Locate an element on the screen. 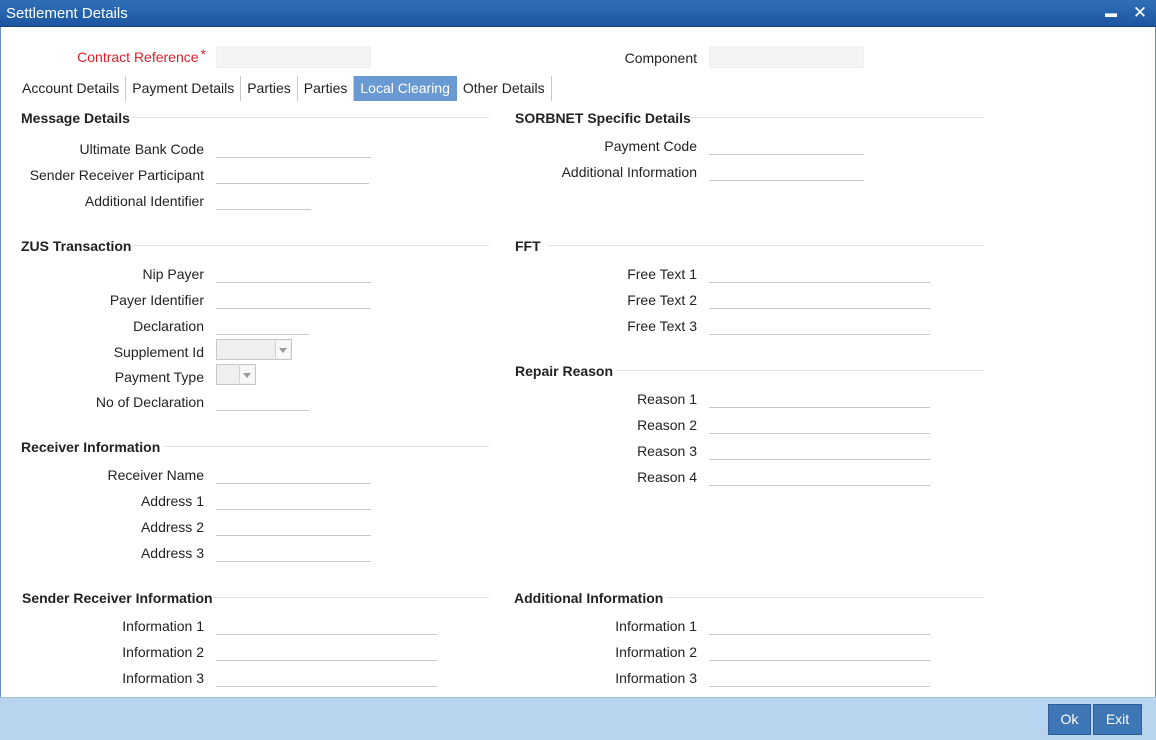 Image resolution: width=1156 pixels, height=740 pixels. no-of-declaration-label: No of Declaration is located at coordinates (149, 402).